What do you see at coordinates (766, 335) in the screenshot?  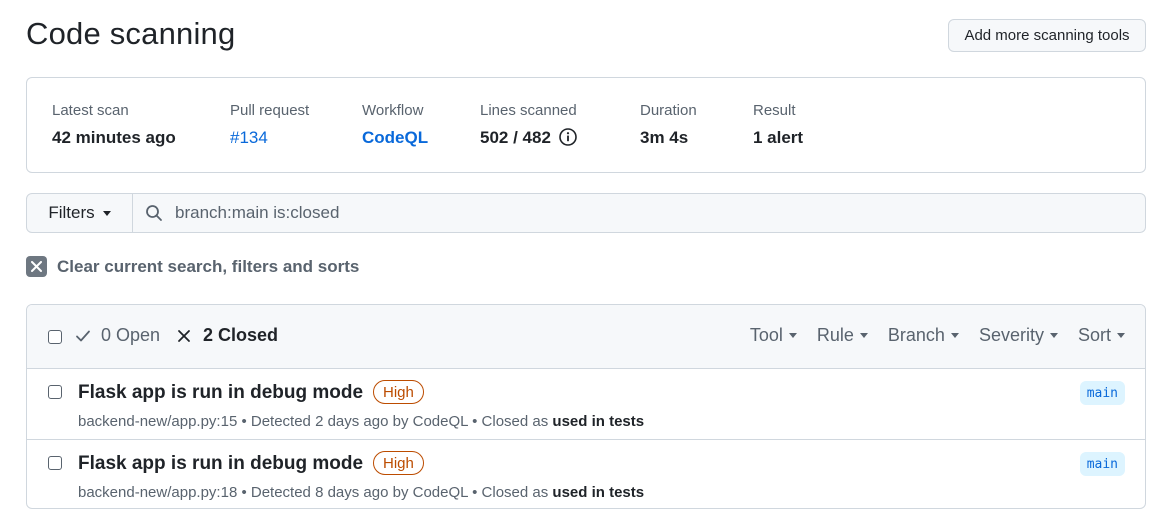 I see `tool-filter-label: Tool` at bounding box center [766, 335].